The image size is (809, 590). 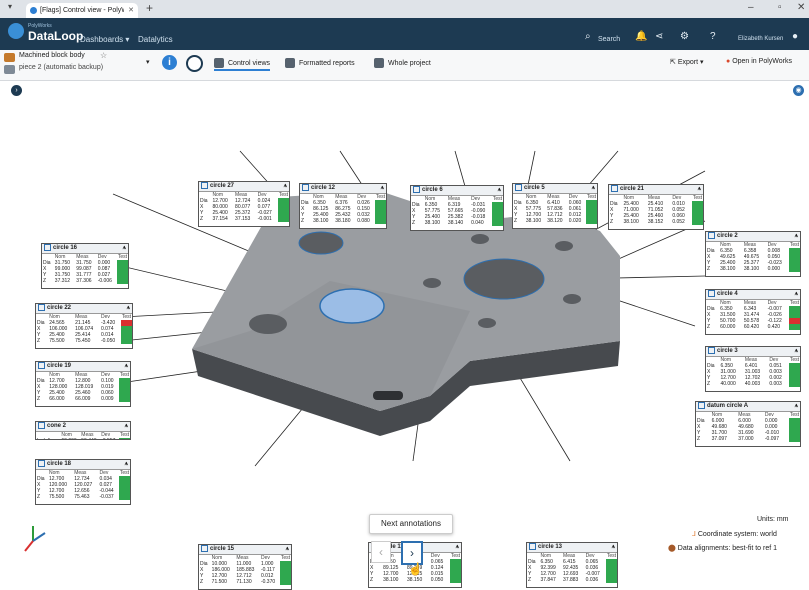 What do you see at coordinates (10, 6) in the screenshot?
I see `tab-list-icon: ▾` at bounding box center [10, 6].